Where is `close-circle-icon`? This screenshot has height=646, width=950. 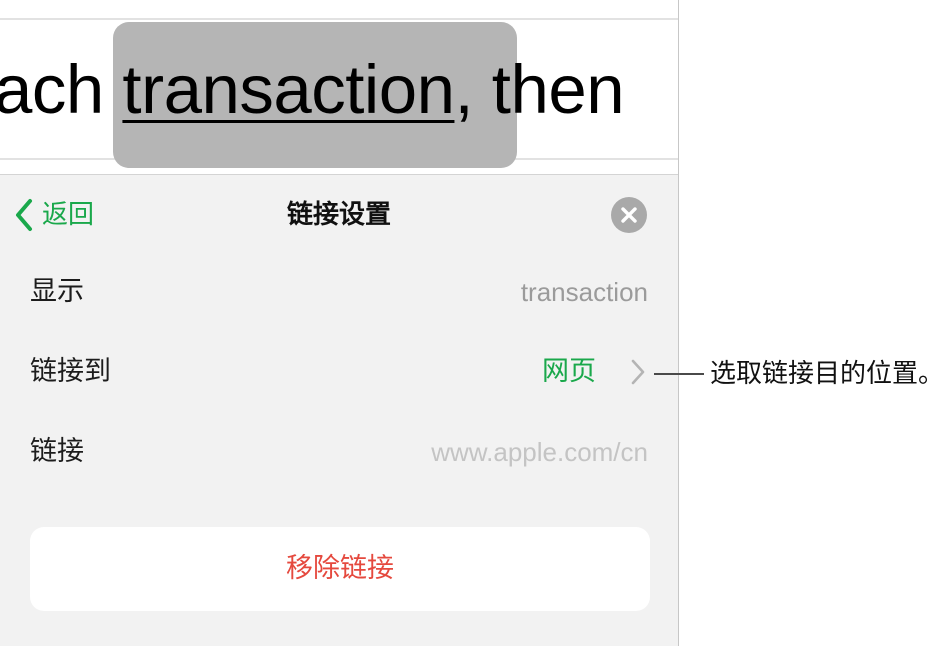 close-circle-icon is located at coordinates (629, 215).